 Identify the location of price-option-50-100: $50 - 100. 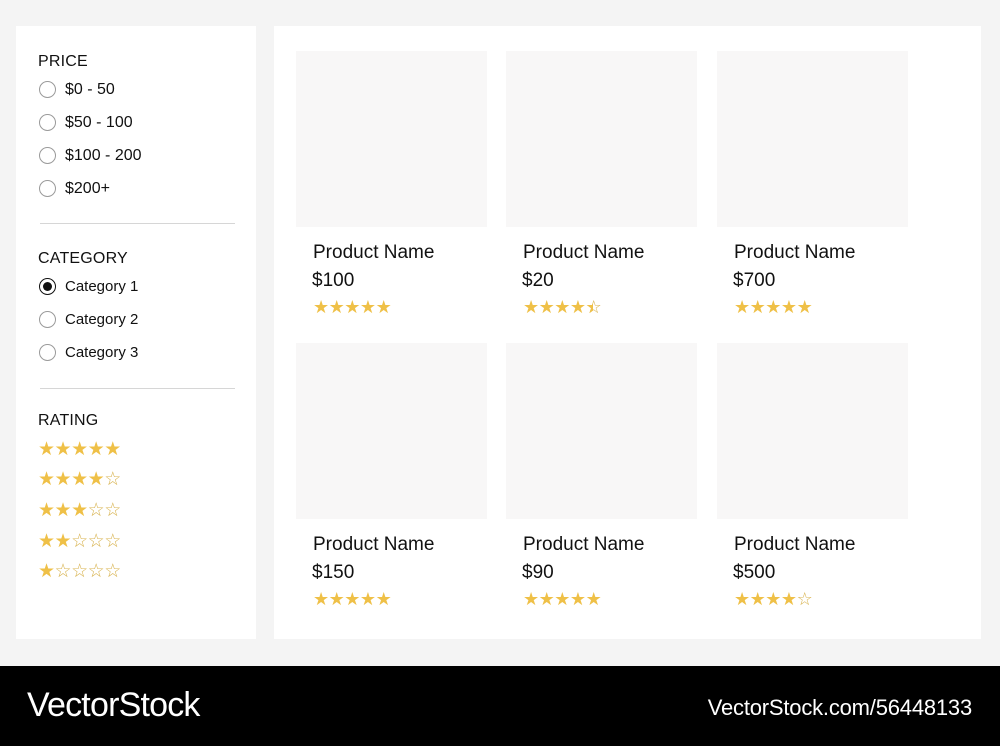
(136, 122).